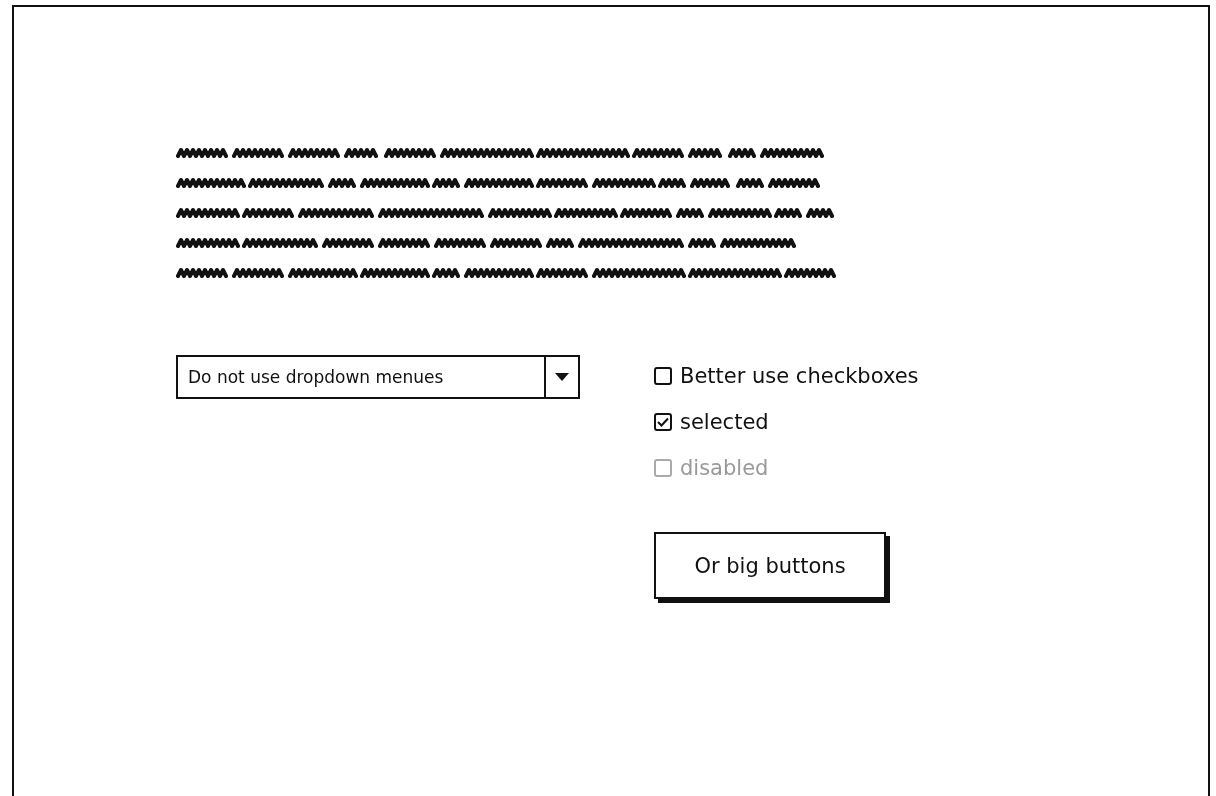  I want to click on caret-icon, so click(562, 377).